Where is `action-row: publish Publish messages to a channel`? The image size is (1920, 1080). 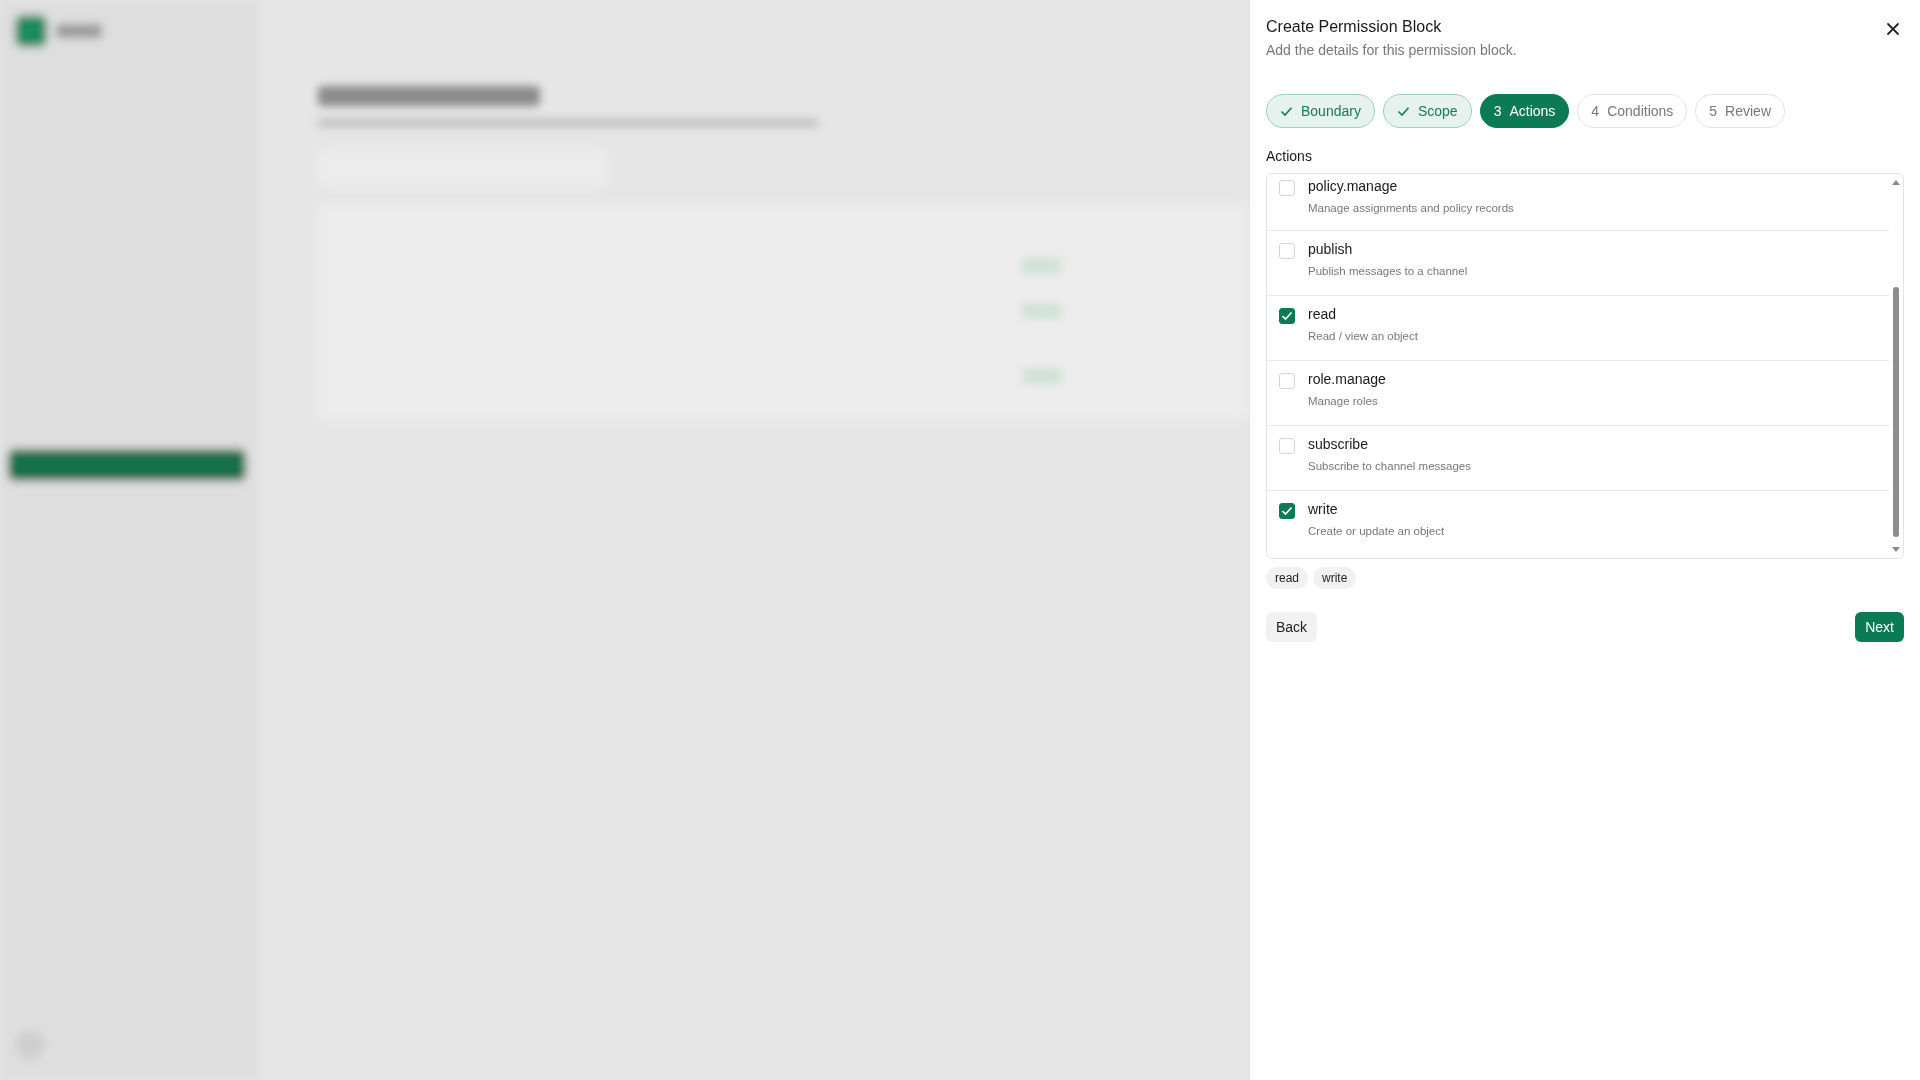 action-row: publish Publish messages to a channel is located at coordinates (1578, 263).